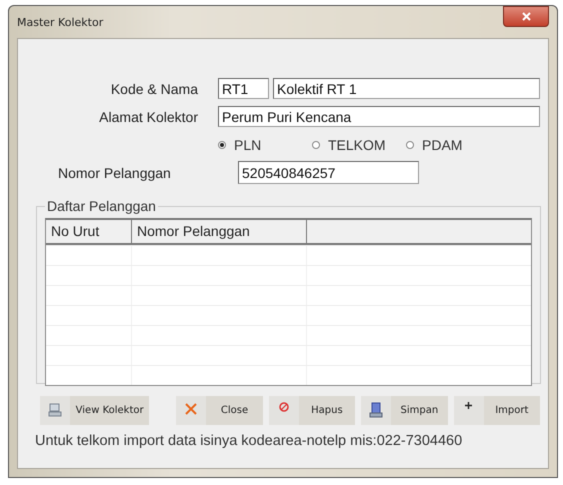 The image size is (563, 485). Describe the element at coordinates (265, 145) in the screenshot. I see `radio-option: PLN` at that location.